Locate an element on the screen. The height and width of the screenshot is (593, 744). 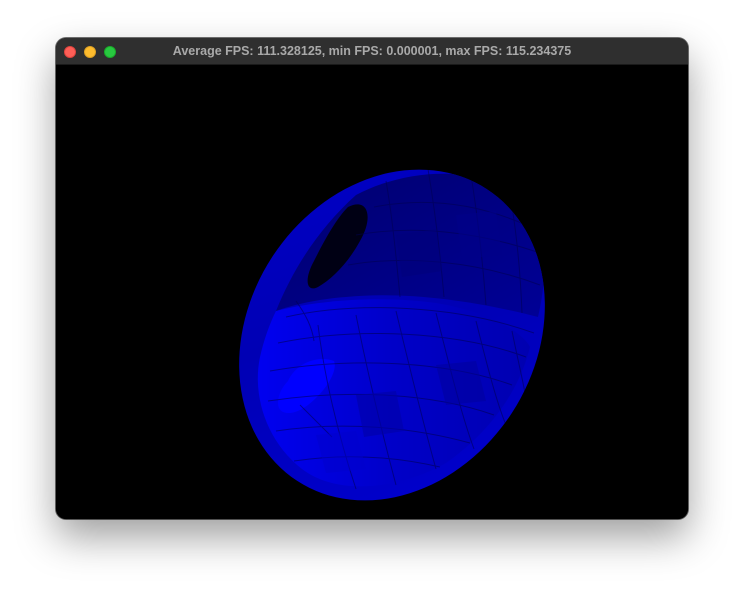
minimize-button is located at coordinates (90, 52).